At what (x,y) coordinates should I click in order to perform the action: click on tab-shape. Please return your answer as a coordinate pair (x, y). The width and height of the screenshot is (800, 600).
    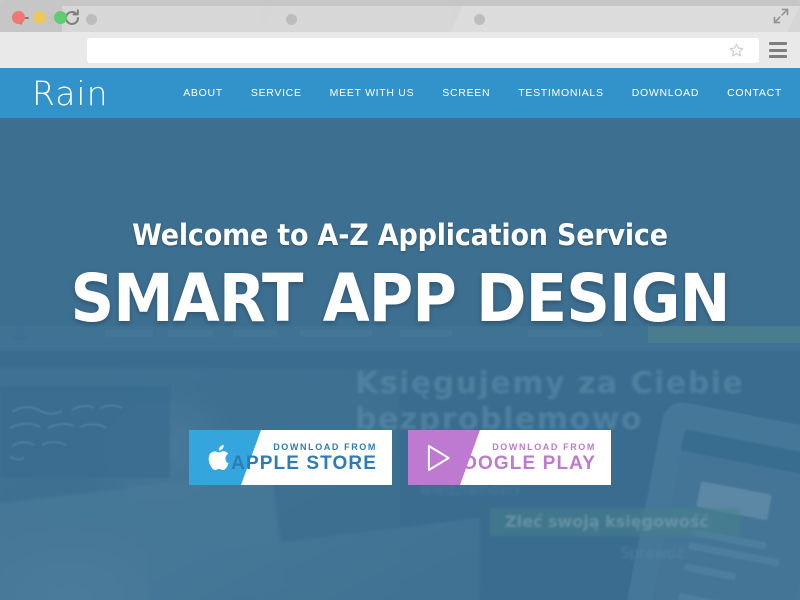
    Looking at the image, I should click on (625, 19).